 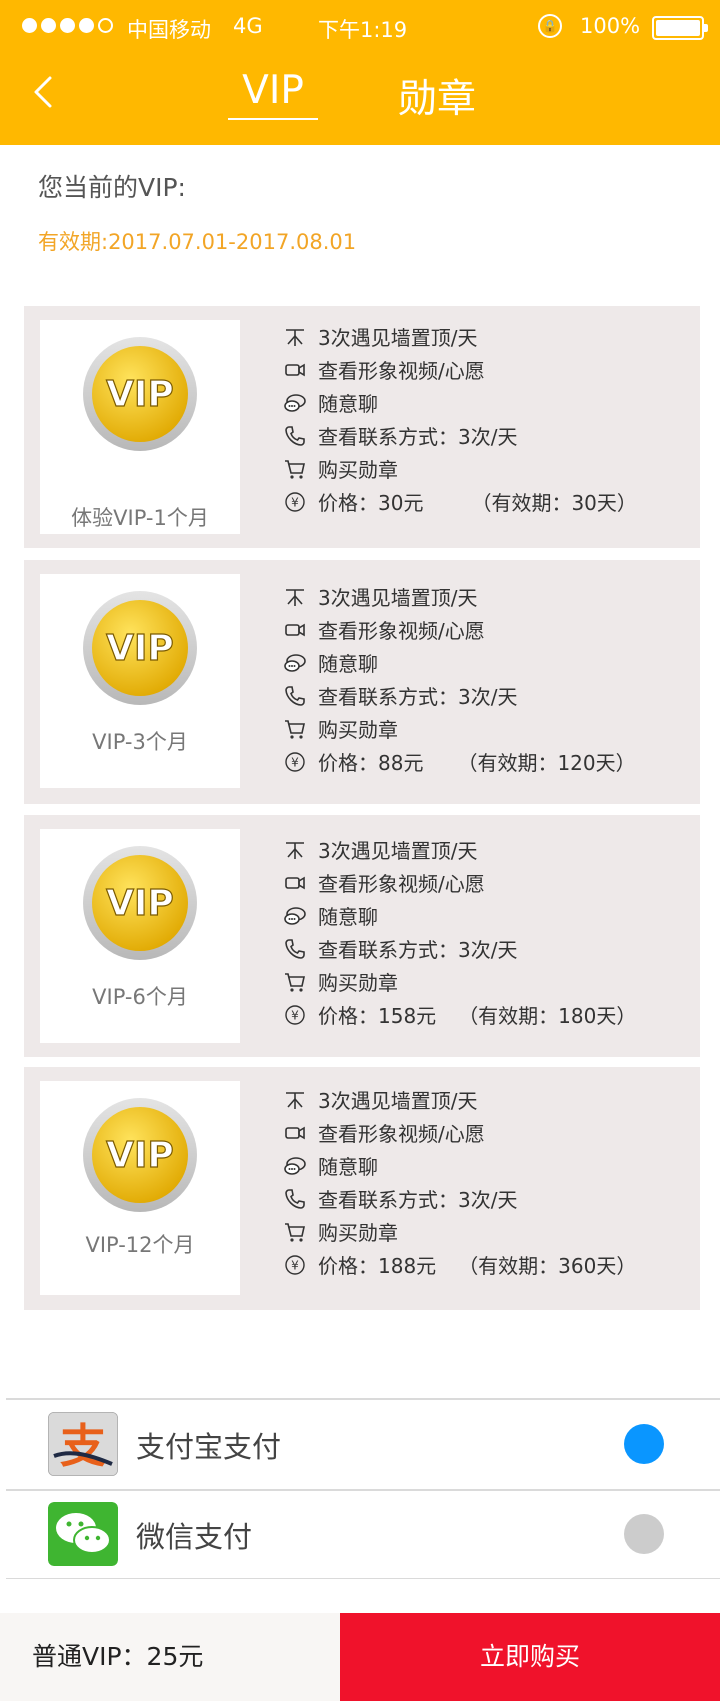 I want to click on vip-plan-thumb: VIP 体验VIP-1个月, so click(x=140, y=427).